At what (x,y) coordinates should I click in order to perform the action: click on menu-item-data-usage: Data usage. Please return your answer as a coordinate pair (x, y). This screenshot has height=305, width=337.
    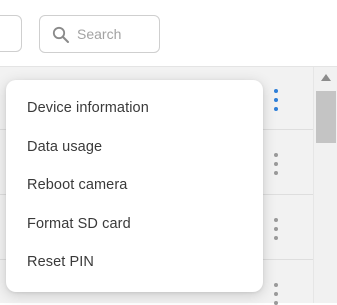
    Looking at the image, I should click on (134, 147).